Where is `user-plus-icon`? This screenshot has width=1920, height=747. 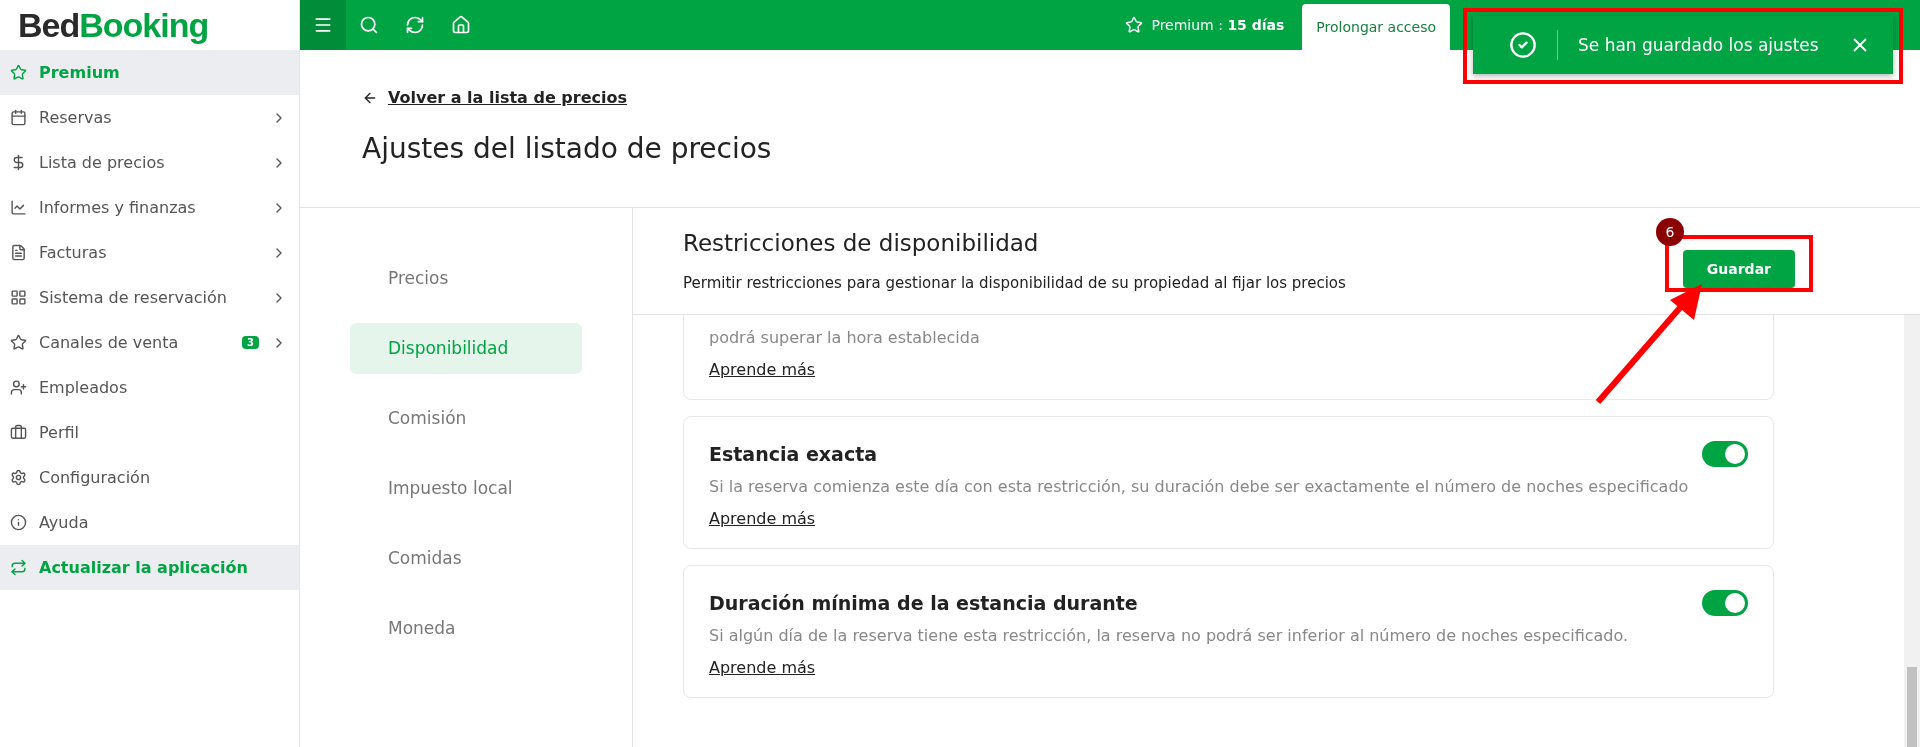
user-plus-icon is located at coordinates (18, 387).